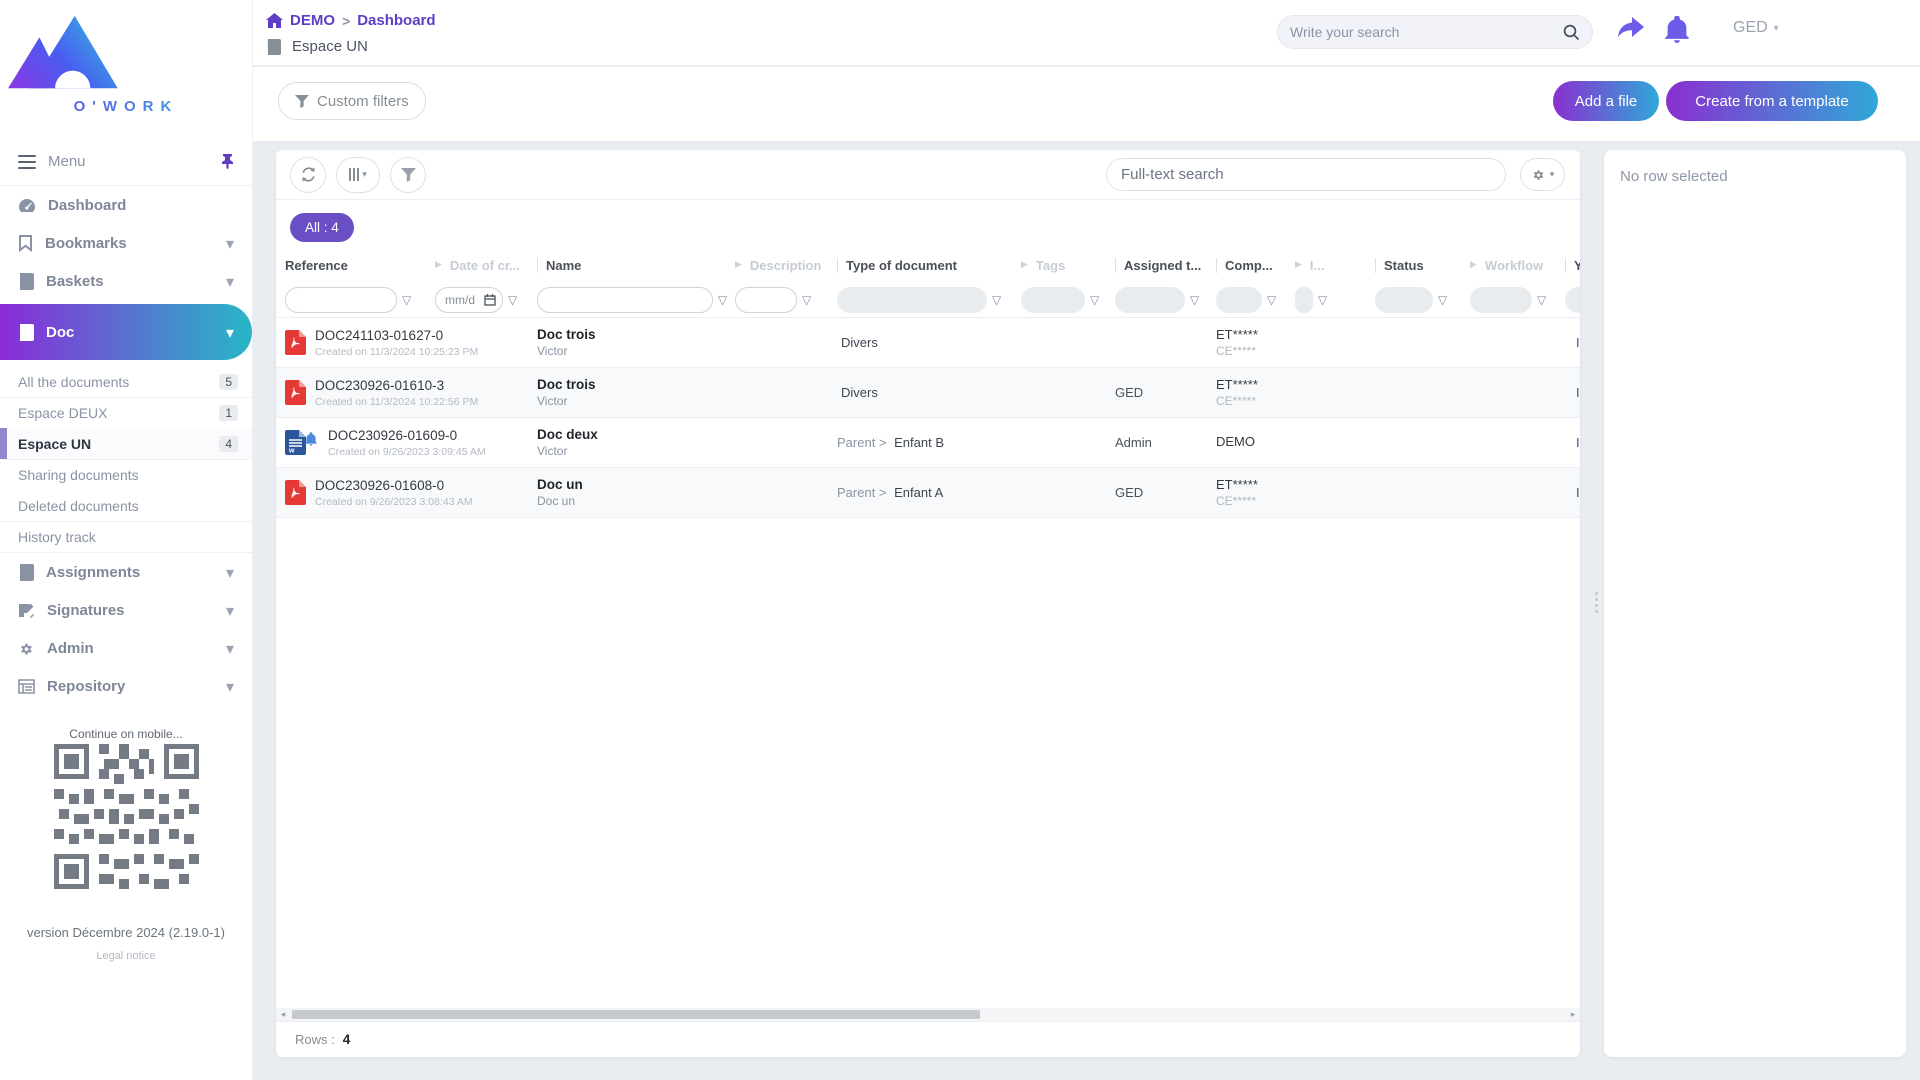 Image resolution: width=1920 pixels, height=1080 pixels. Describe the element at coordinates (1755, 603) in the screenshot. I see `detail-panel: No row selected` at that location.